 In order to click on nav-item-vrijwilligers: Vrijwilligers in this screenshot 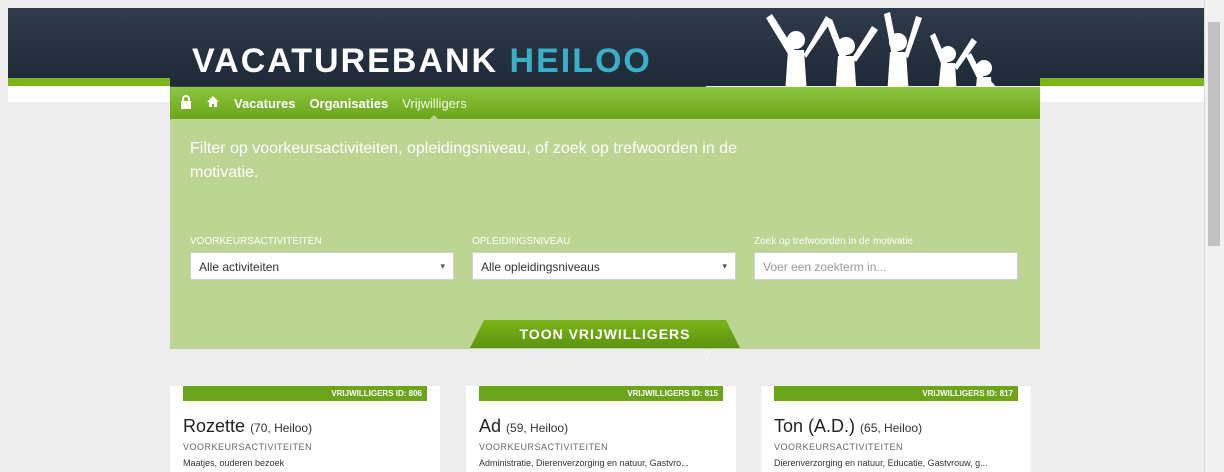, I will do `click(434, 108)`.